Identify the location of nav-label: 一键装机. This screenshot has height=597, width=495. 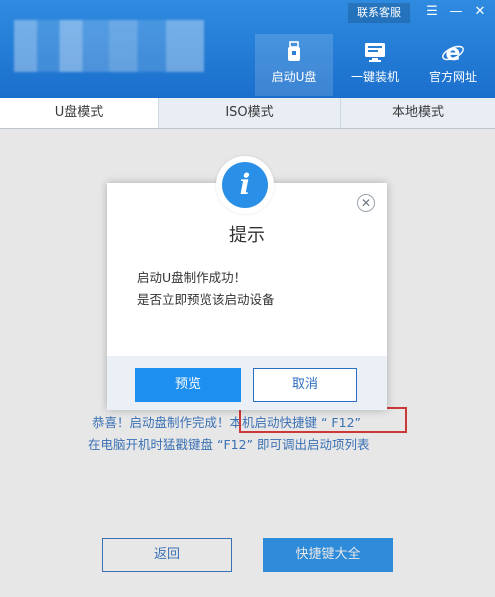
(374, 77).